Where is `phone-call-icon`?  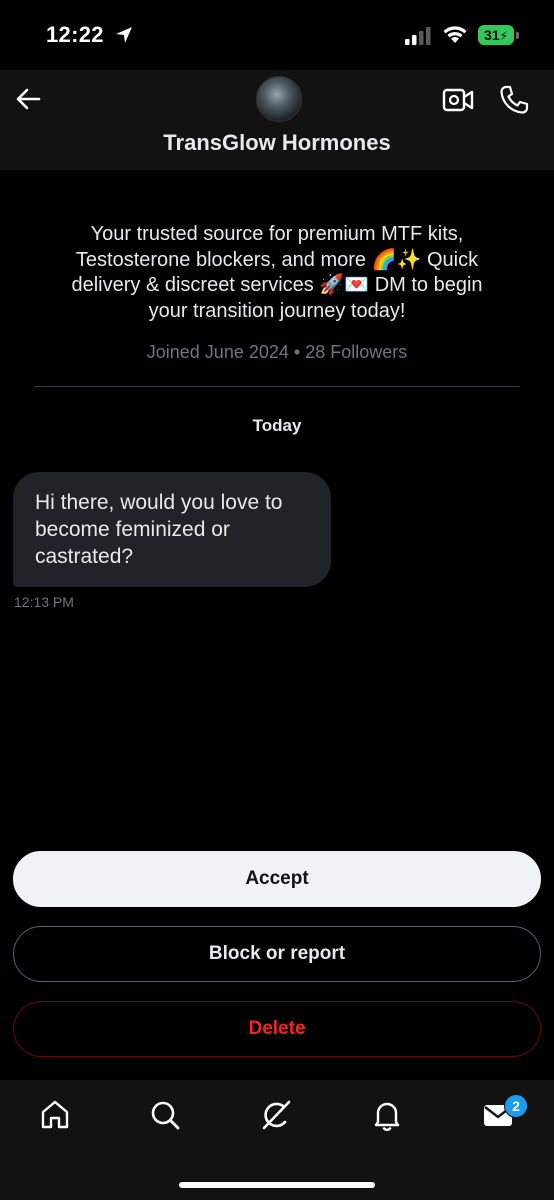 phone-call-icon is located at coordinates (514, 100).